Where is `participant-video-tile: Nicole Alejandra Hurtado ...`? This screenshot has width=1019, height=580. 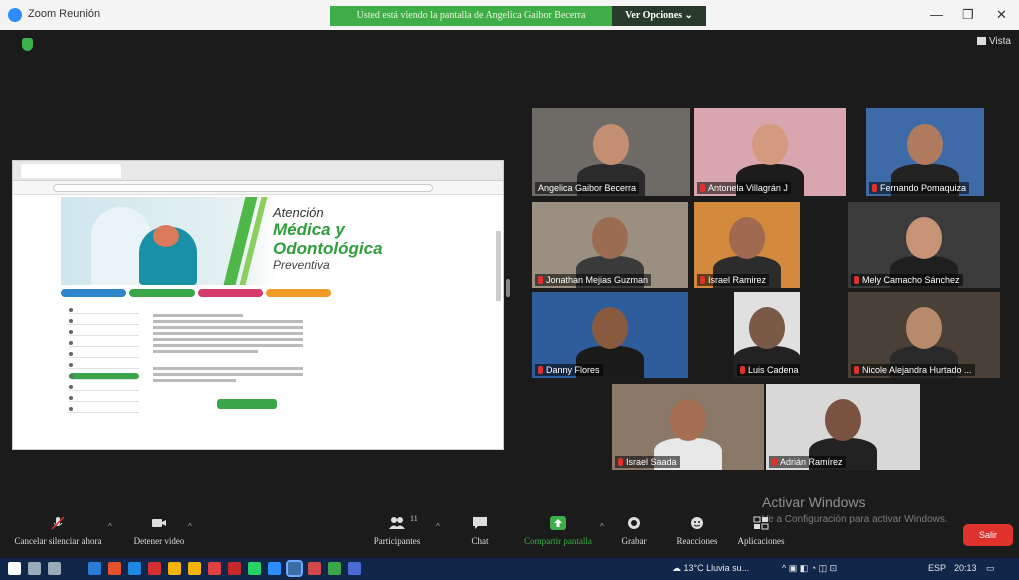
participant-video-tile: Nicole Alejandra Hurtado ... is located at coordinates (924, 335).